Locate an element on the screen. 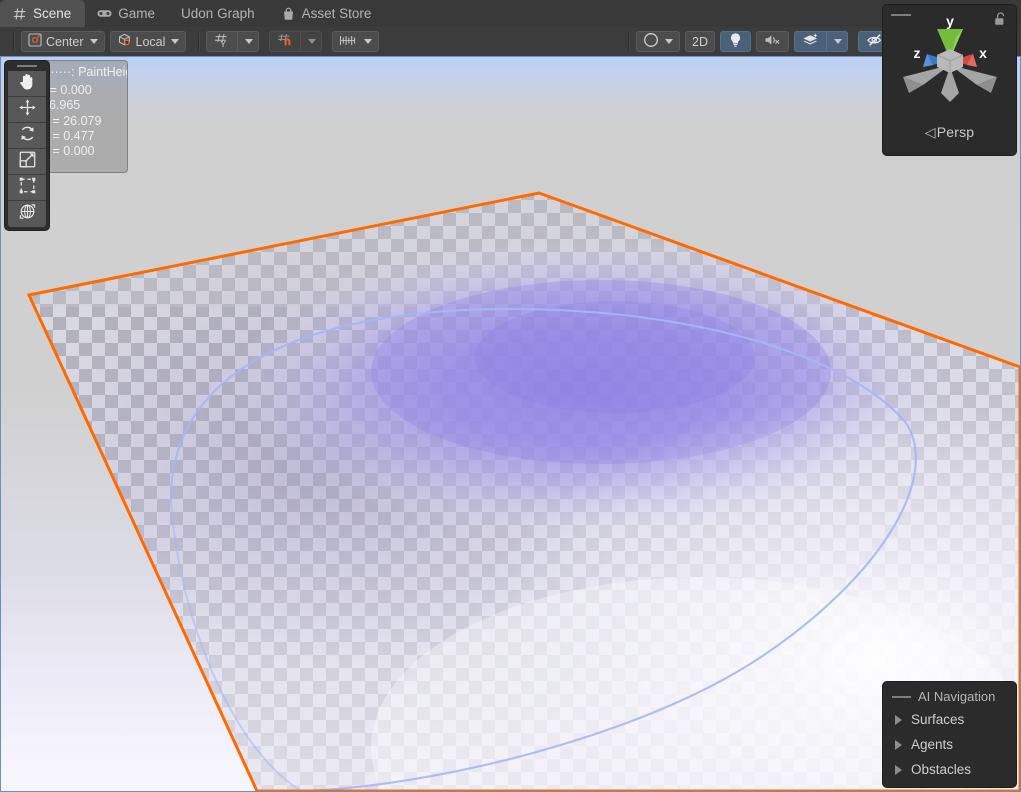 This screenshot has height=792, width=1021. axis-label-x: x is located at coordinates (983, 53).